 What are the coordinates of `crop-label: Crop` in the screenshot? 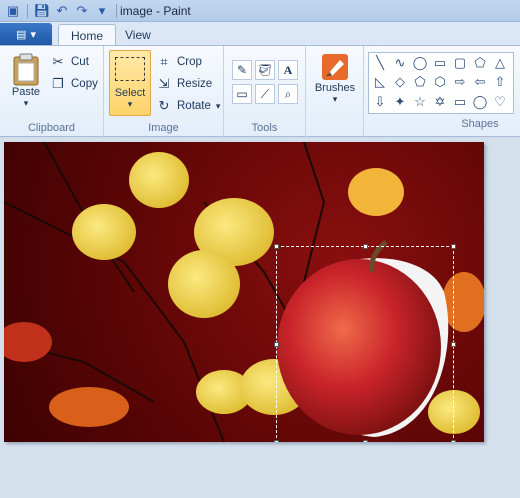 It's located at (189, 62).